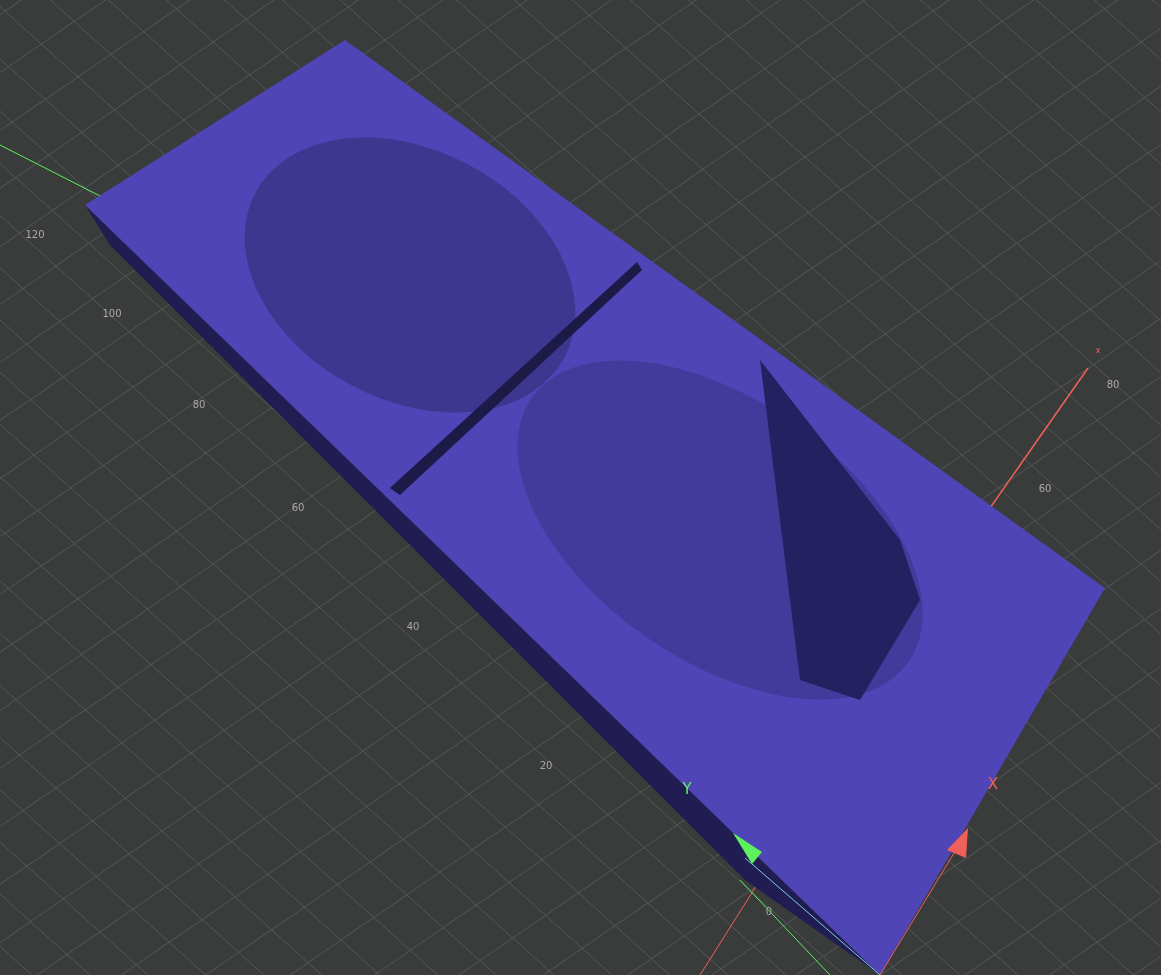  I want to click on grid-label: 20, so click(546, 765).